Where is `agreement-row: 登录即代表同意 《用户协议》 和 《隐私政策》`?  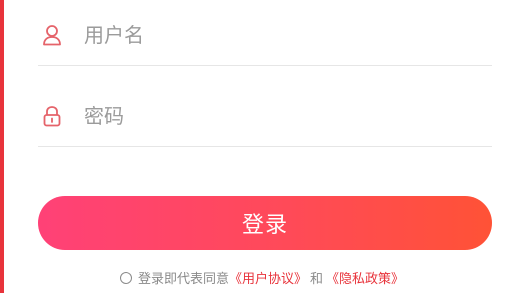 agreement-row: 登录即代表同意 《用户协议》 和 《隐私政策》 is located at coordinates (262, 277).